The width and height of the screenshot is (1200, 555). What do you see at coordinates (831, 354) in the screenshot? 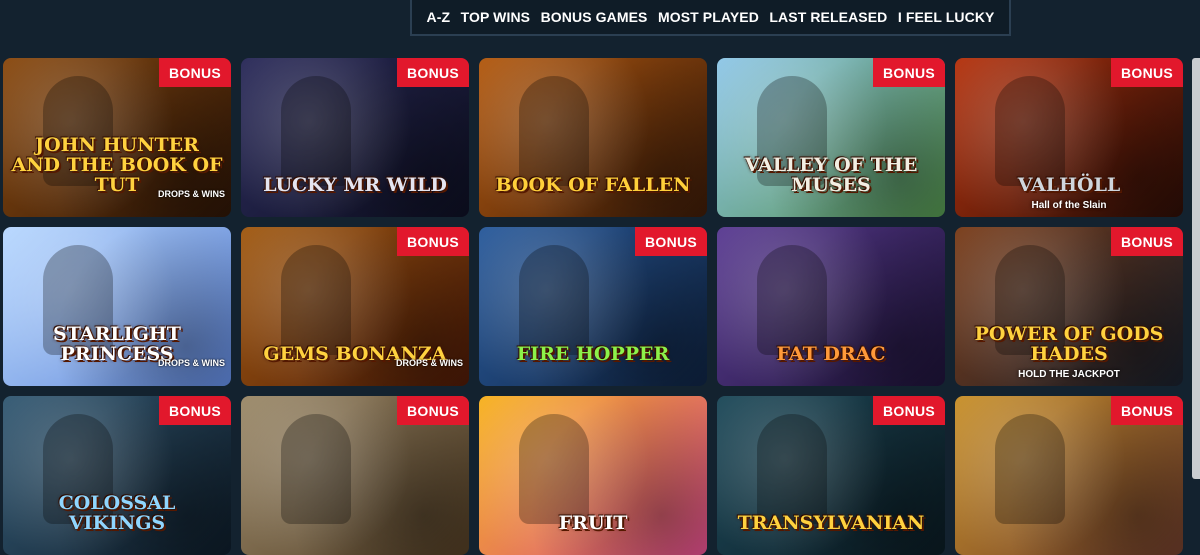
I see `game-title: Fat Drac` at bounding box center [831, 354].